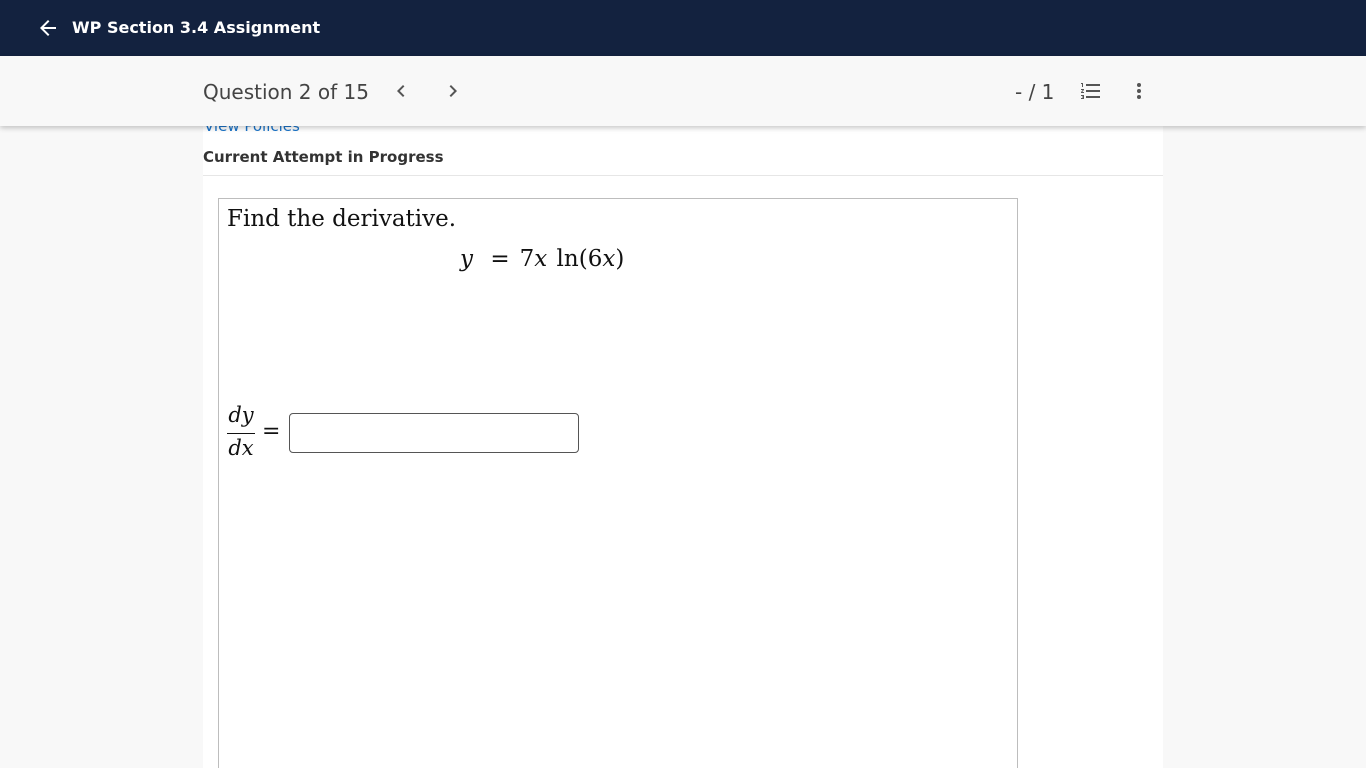  I want to click on next-question-button, so click(453, 91).